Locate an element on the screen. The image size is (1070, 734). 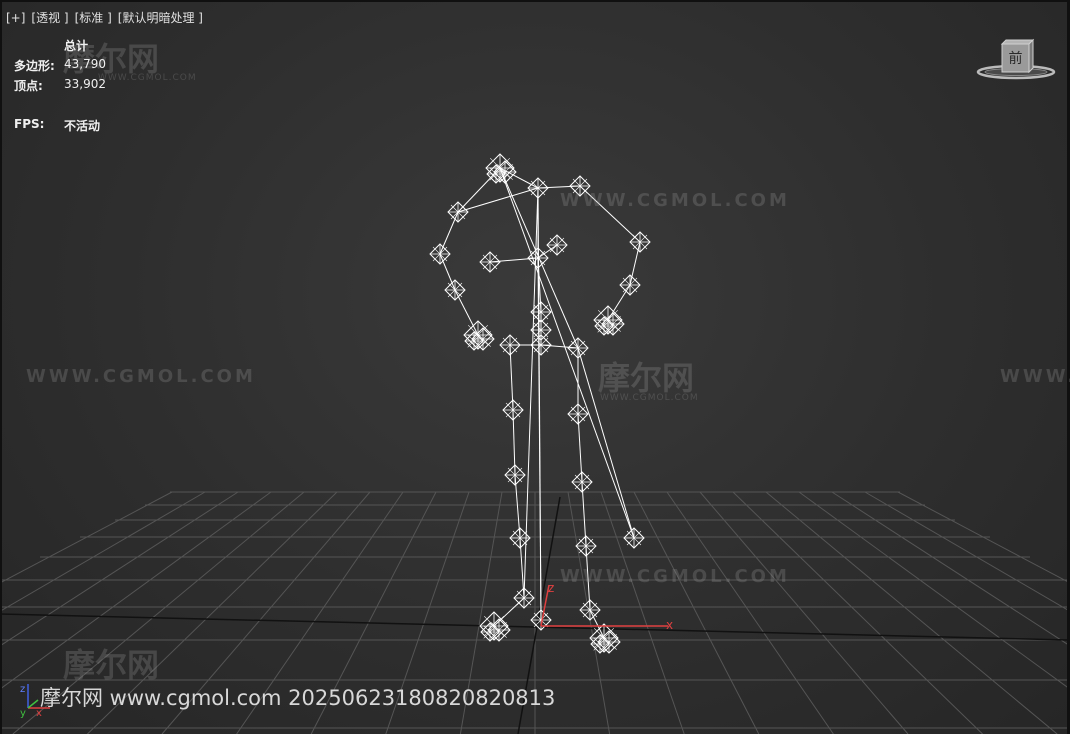
viewport-menu-general: [+] is located at coordinates (15, 18).